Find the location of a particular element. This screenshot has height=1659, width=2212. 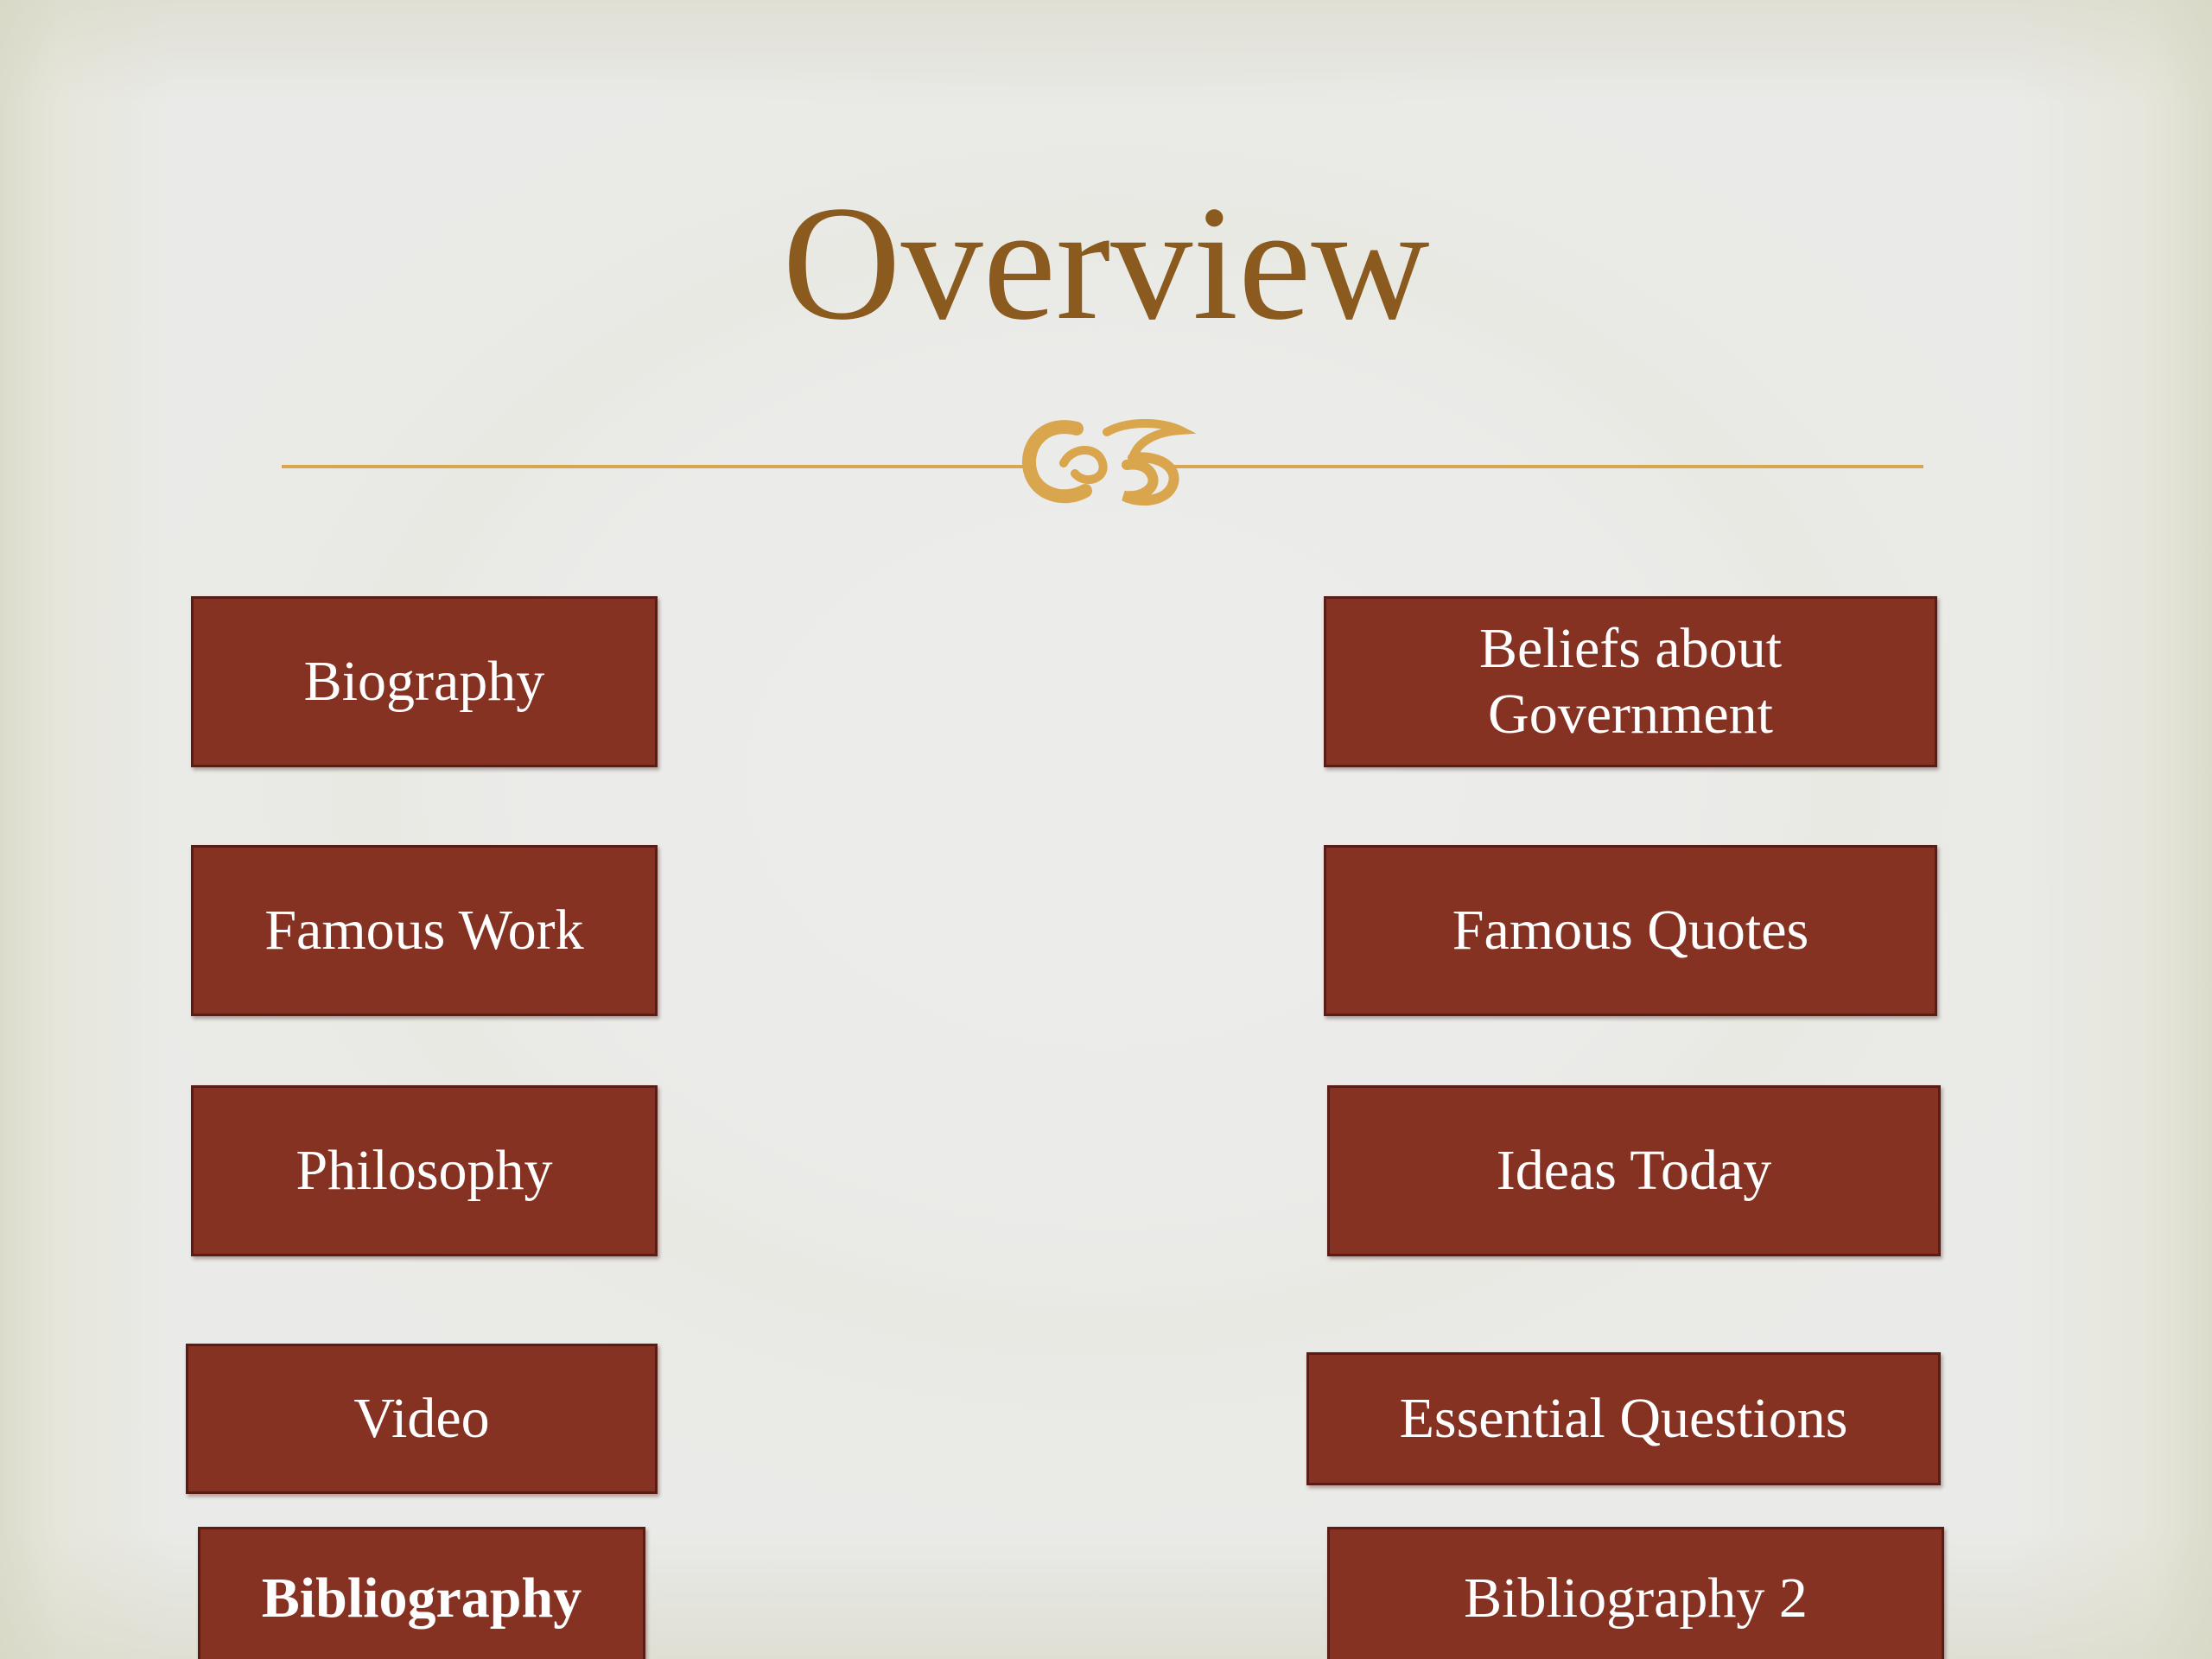

famous-work-button-label: Famous Work is located at coordinates (424, 930).